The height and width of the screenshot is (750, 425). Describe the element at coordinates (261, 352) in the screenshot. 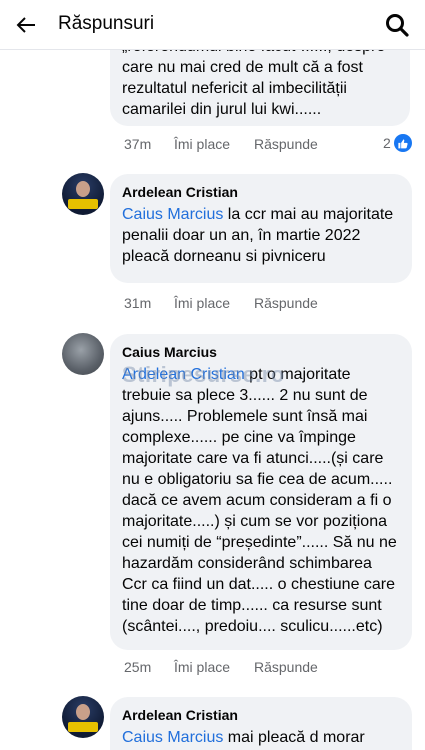

I see `comment-author: Caius Marcius` at that location.